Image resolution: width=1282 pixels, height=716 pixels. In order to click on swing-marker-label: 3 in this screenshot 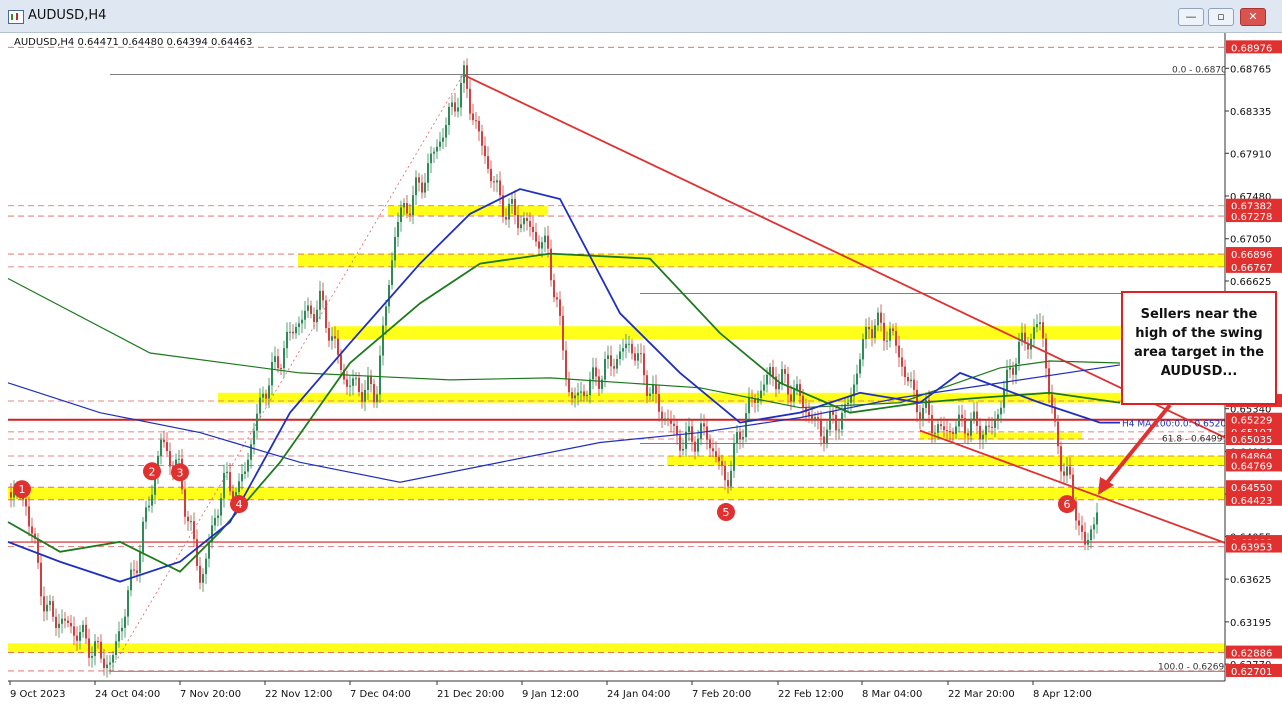, I will do `click(180, 472)`.